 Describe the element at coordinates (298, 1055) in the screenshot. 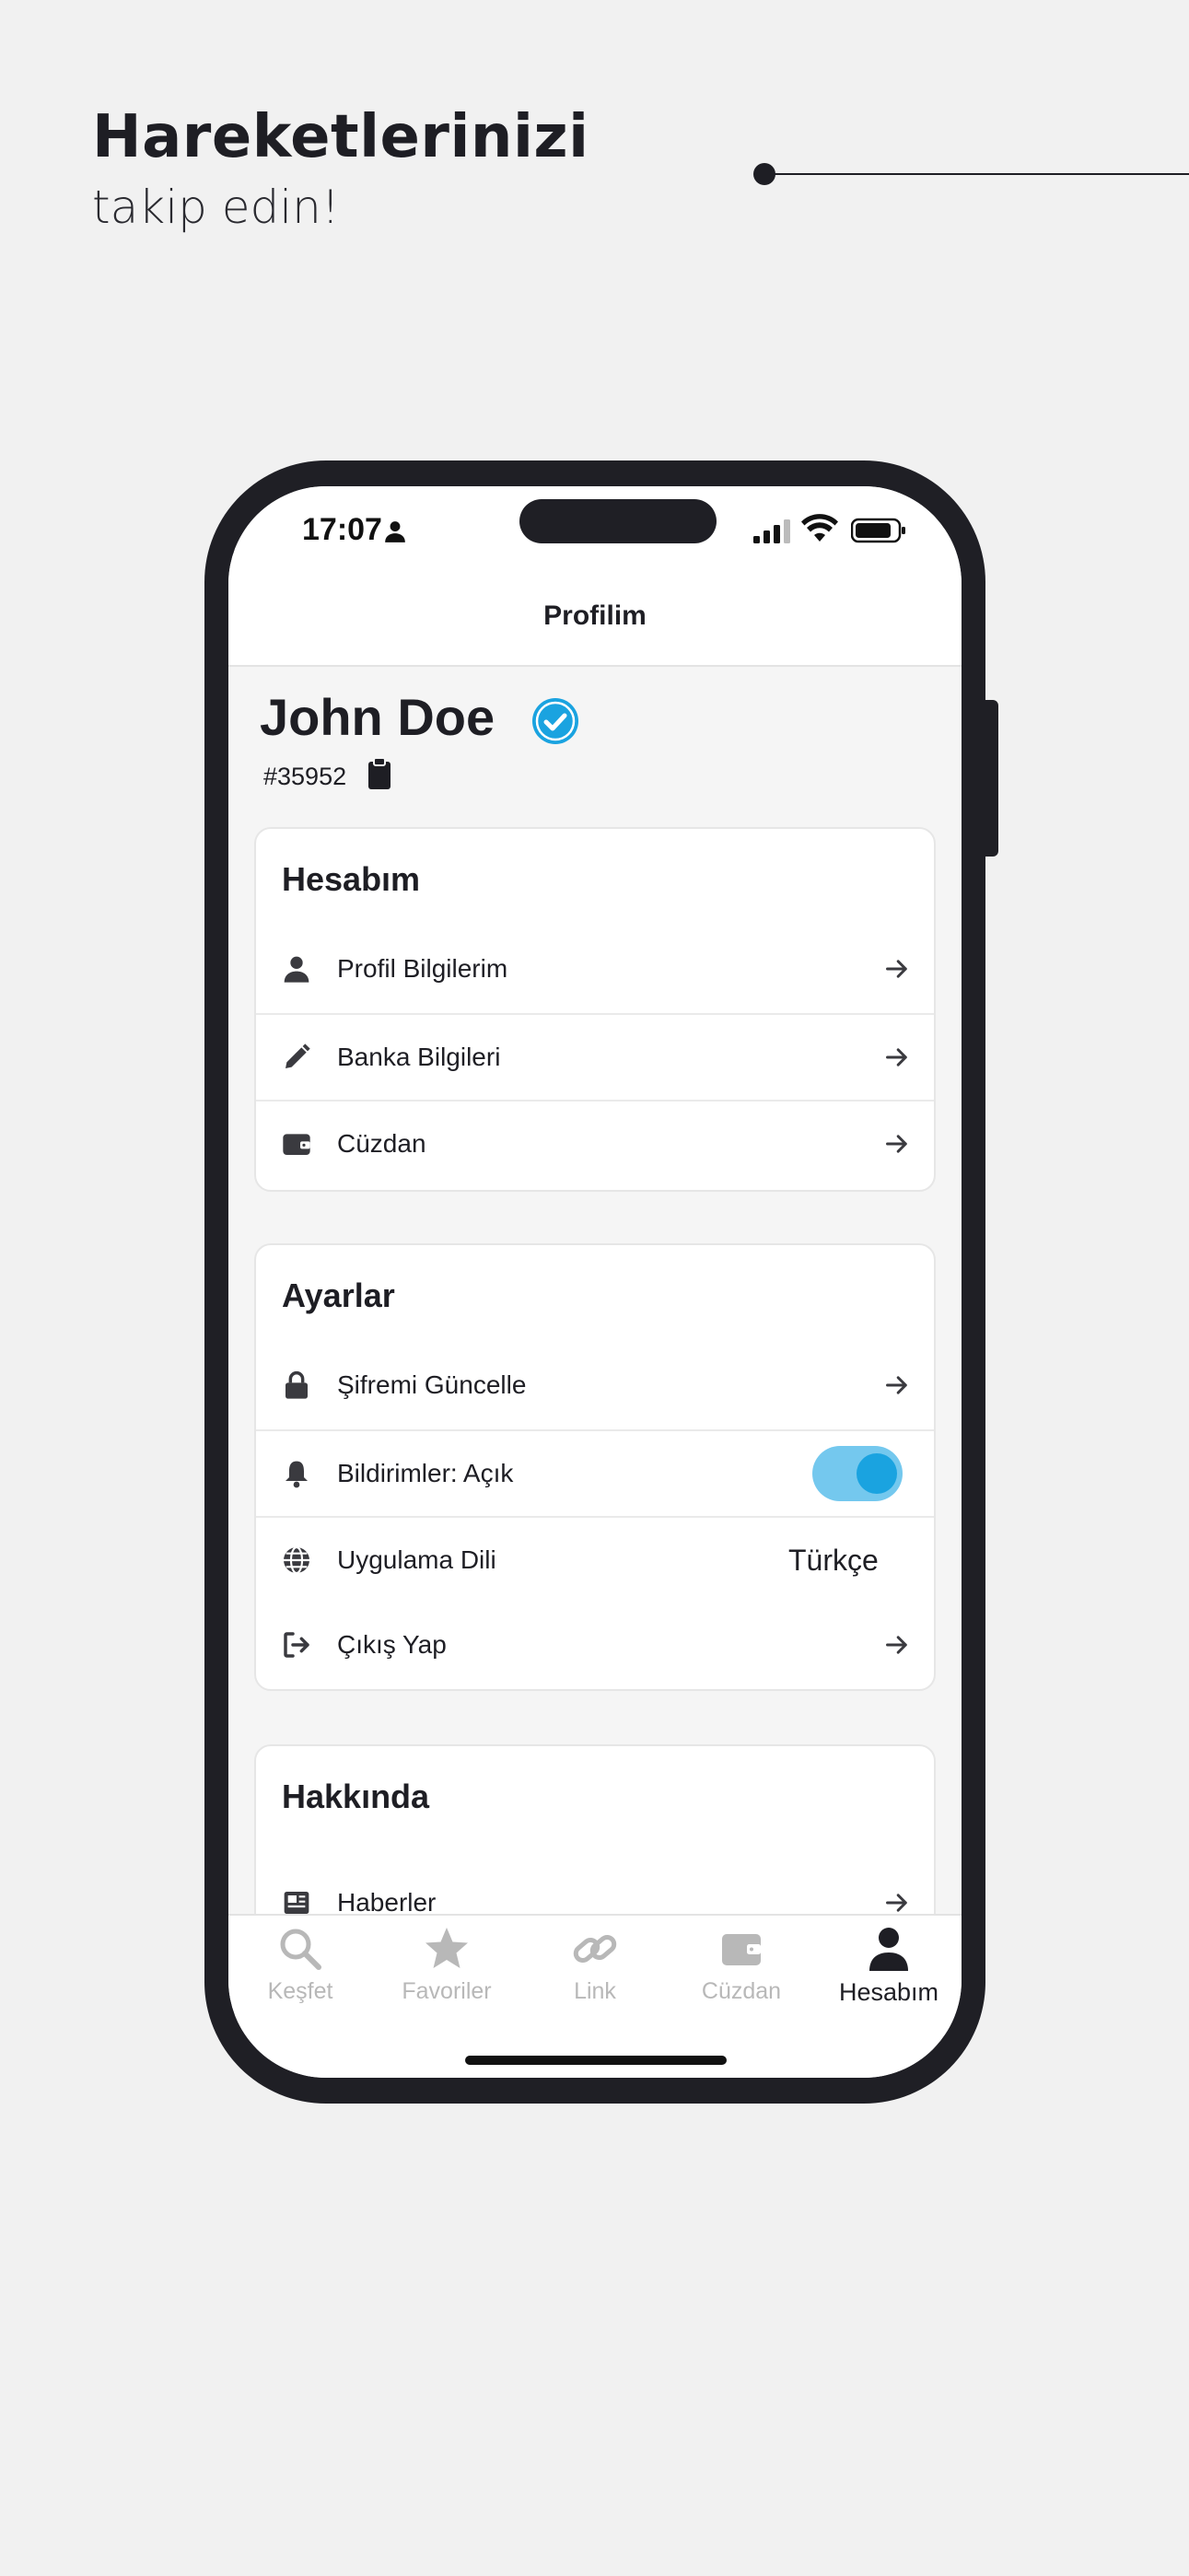

I see `pencil-icon` at that location.